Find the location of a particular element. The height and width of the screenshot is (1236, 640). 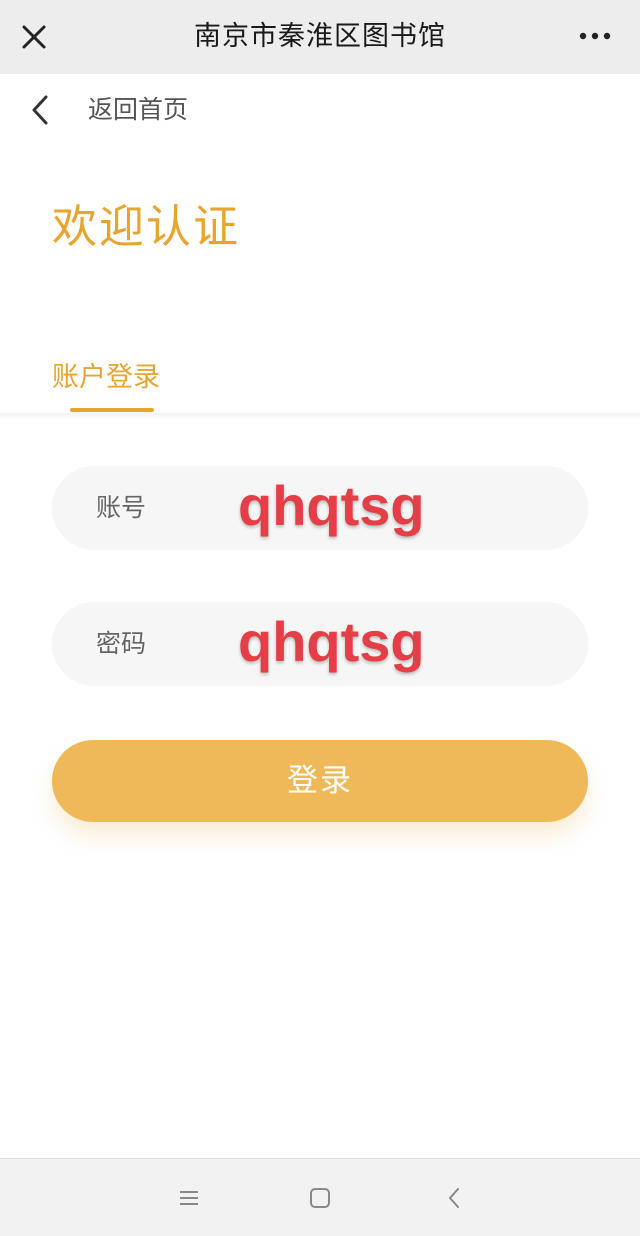

back-label: 返回首页 is located at coordinates (138, 109).